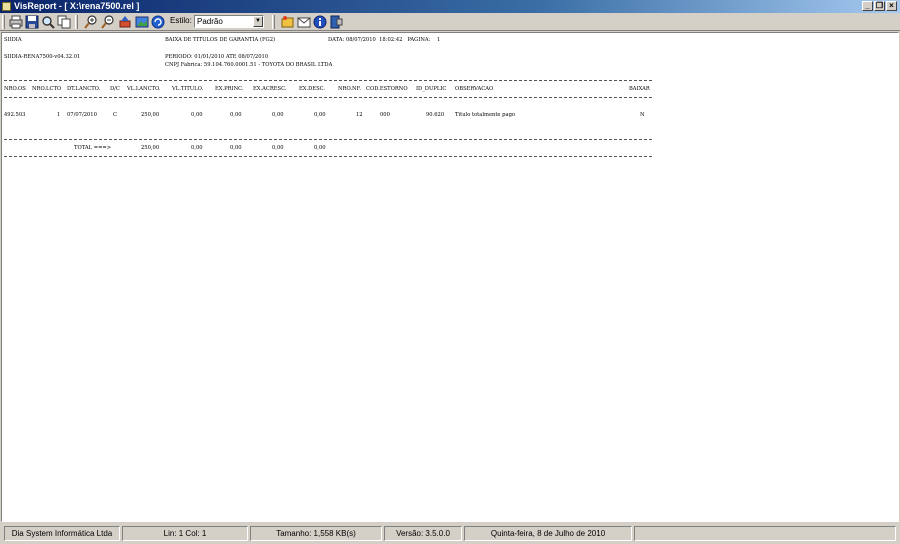  What do you see at coordinates (278, 115) in the screenshot?
I see `cell-ex-acresc: 0,00` at bounding box center [278, 115].